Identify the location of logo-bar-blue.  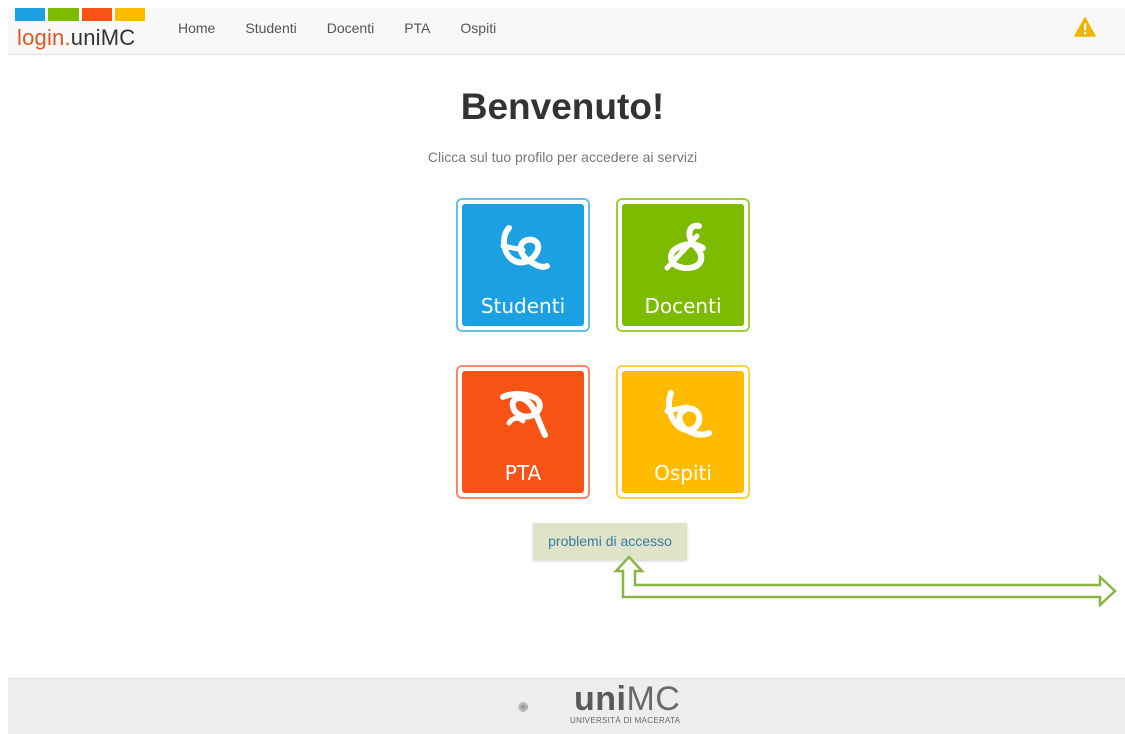
(30, 14).